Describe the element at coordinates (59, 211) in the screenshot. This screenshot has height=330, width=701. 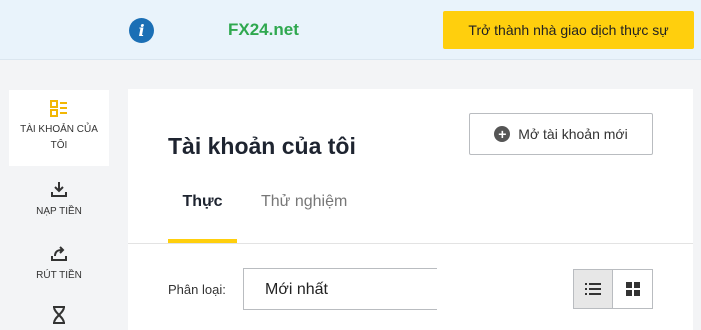
I see `sidebar-item-label: NẠP TIỀN` at that location.